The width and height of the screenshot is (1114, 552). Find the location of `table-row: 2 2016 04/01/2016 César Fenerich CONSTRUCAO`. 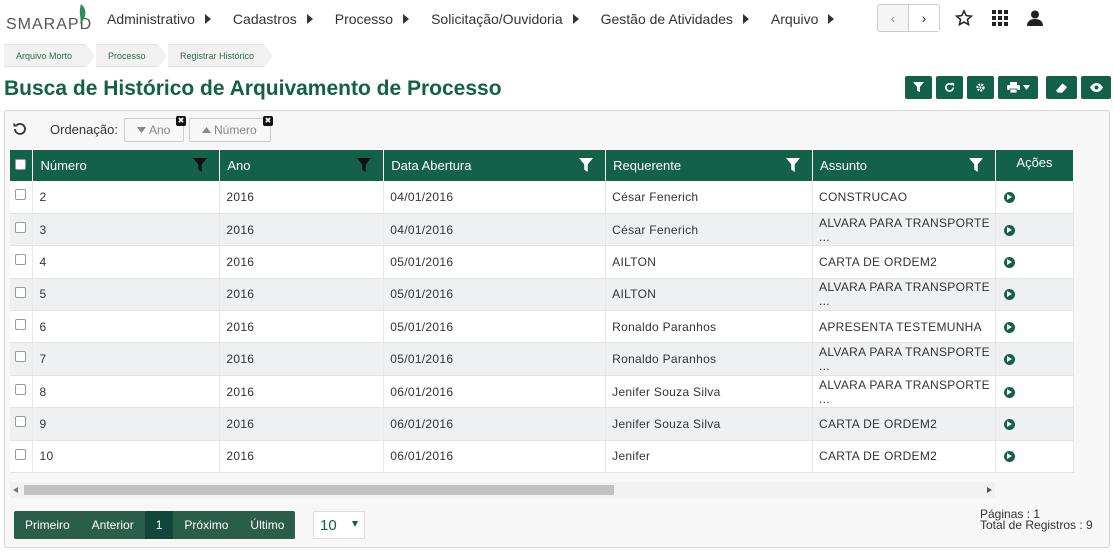

table-row: 2 2016 04/01/2016 César Fenerich CONSTRUCAO is located at coordinates (542, 197).